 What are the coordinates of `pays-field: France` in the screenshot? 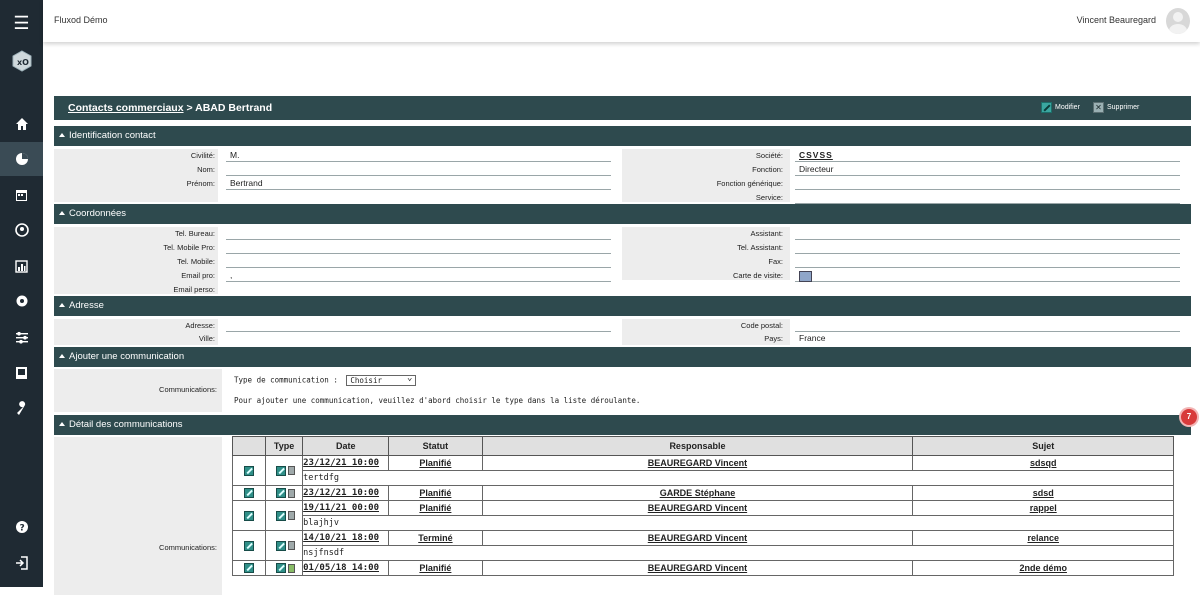 It's located at (812, 338).